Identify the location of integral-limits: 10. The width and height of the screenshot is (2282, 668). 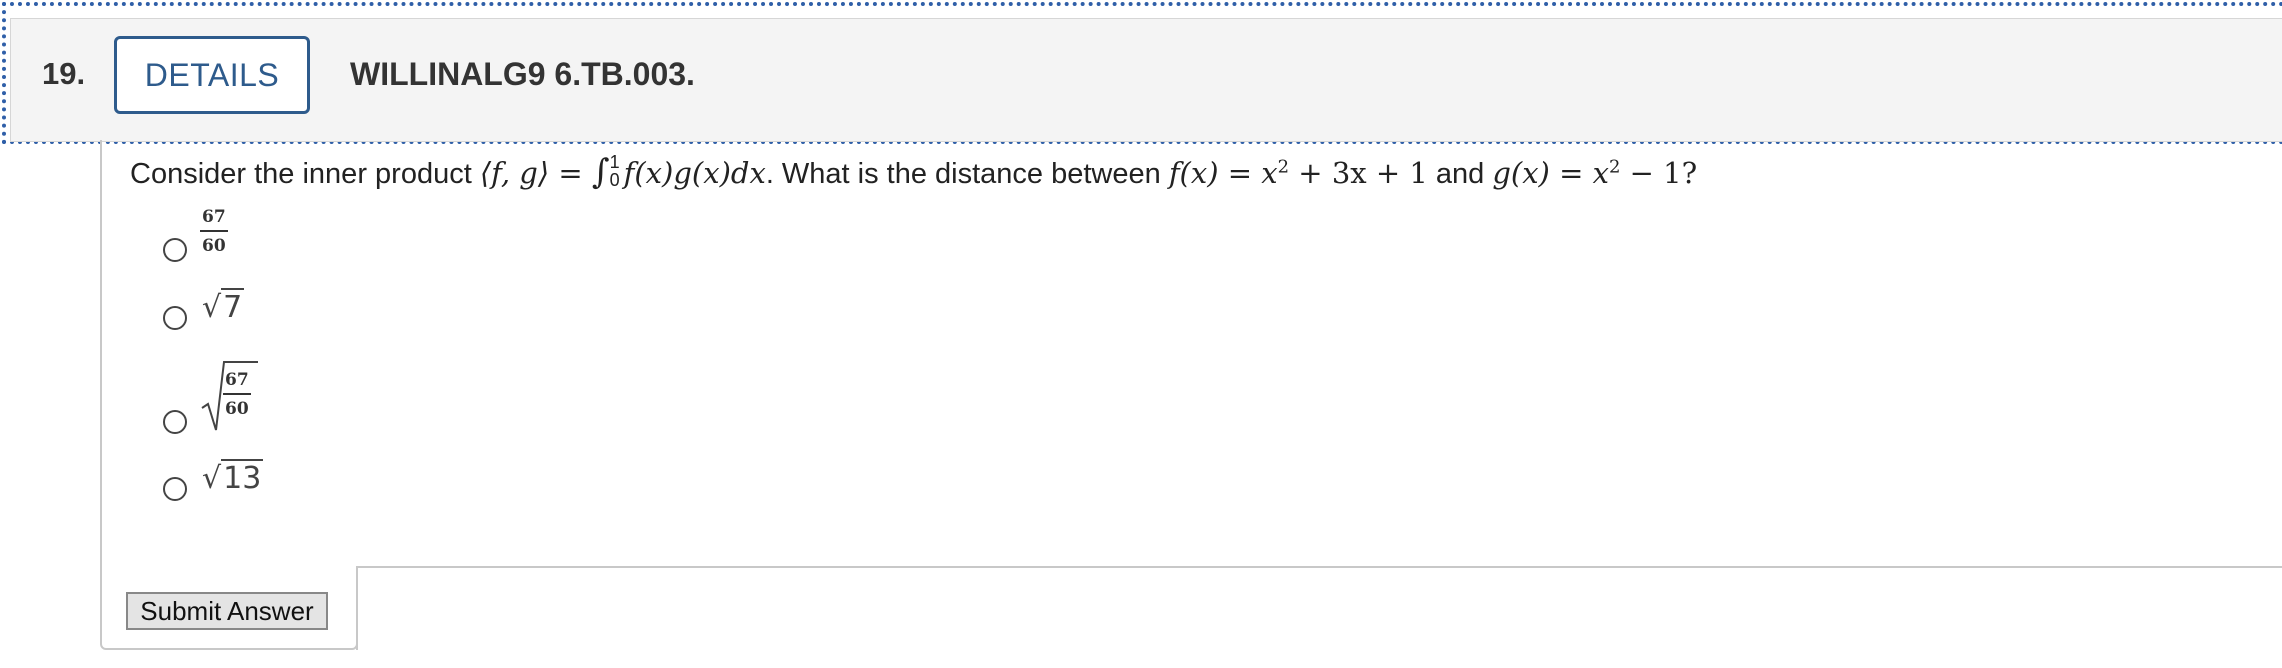
(615, 171).